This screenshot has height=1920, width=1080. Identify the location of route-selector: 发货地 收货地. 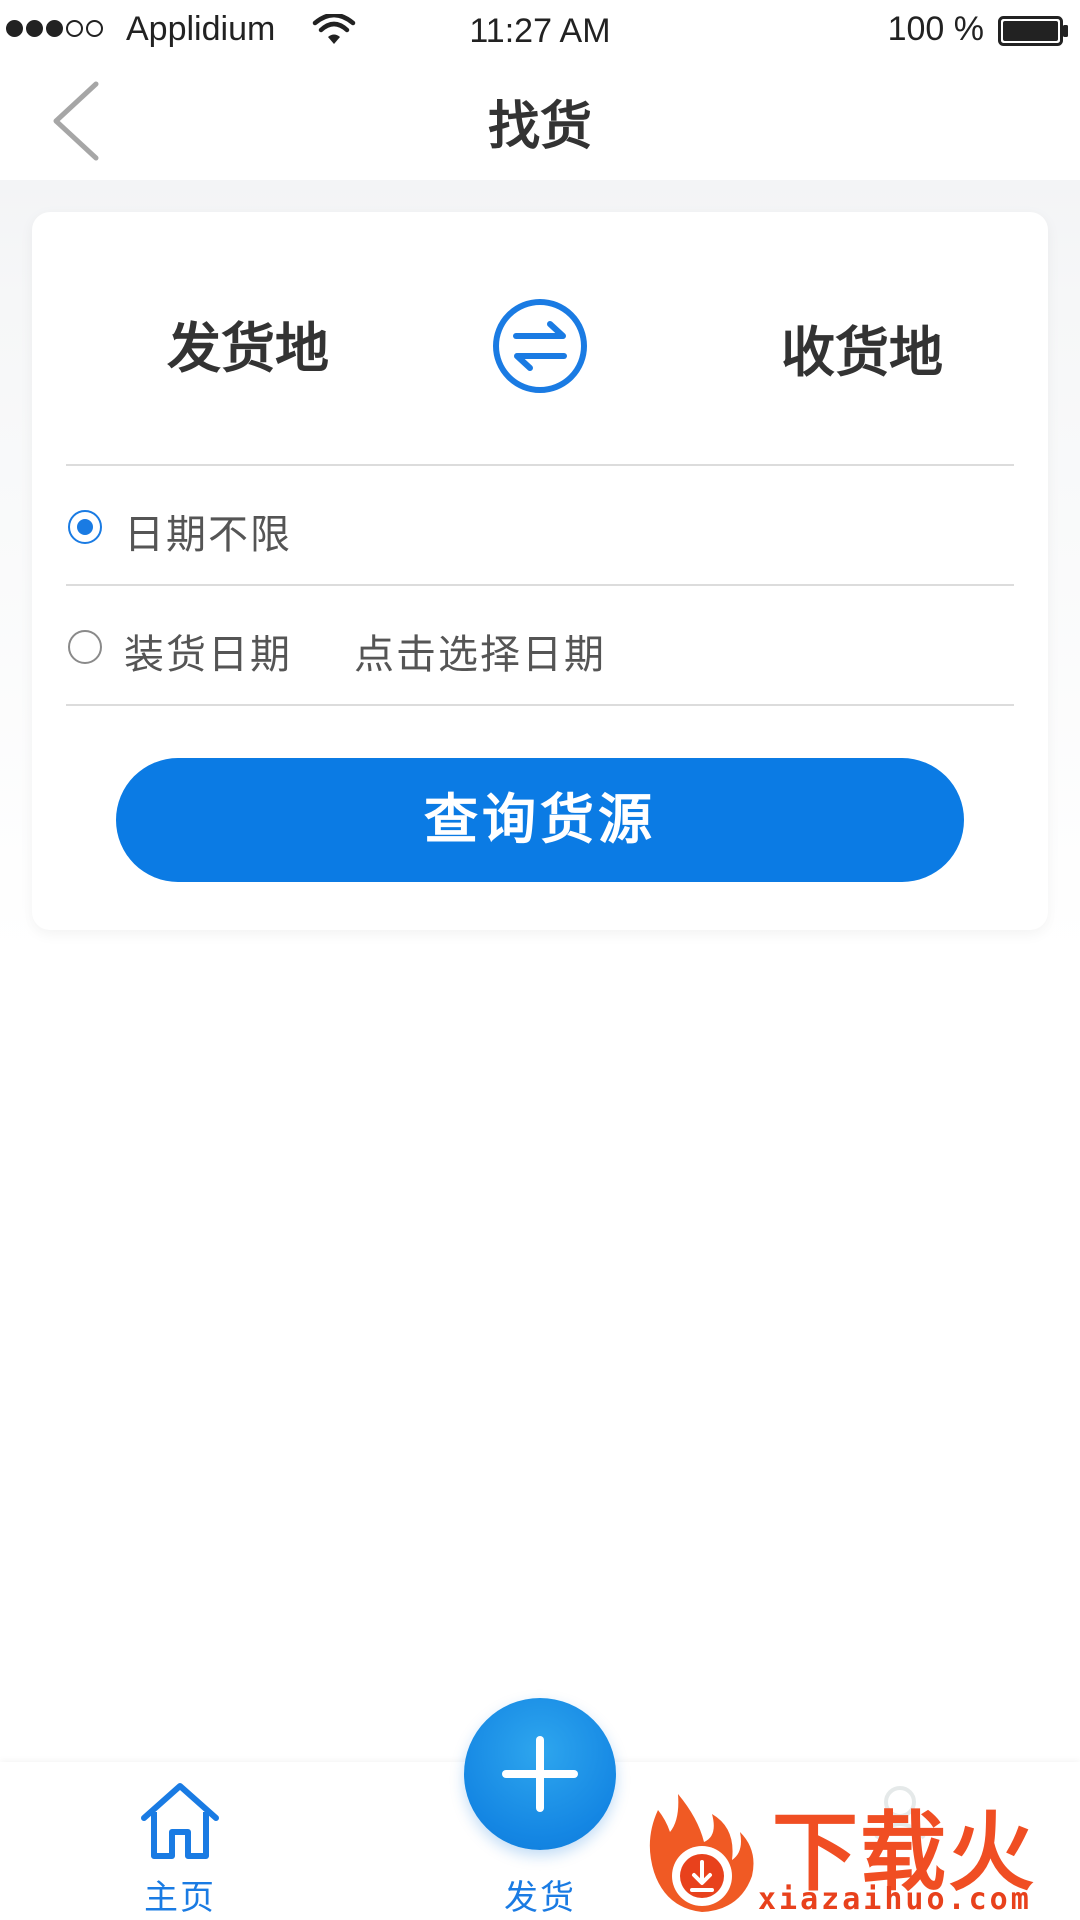
(540, 338).